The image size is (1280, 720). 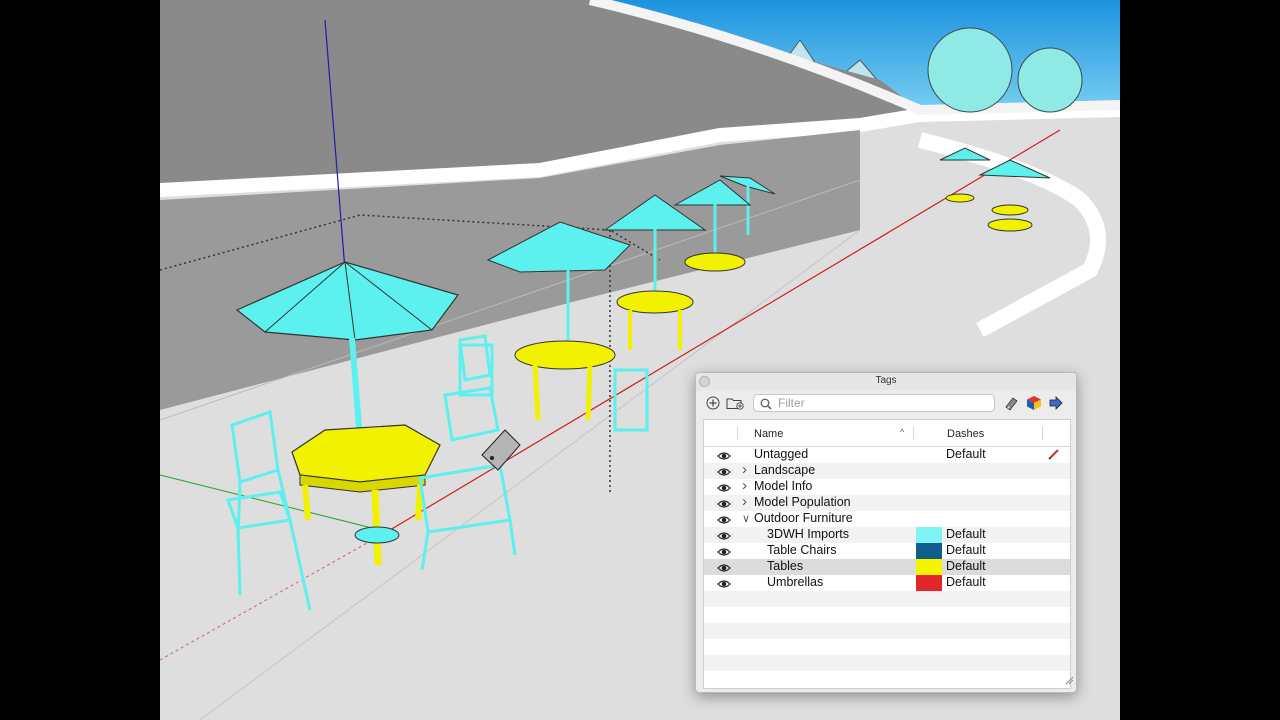 I want to click on tag-name: Untagged, so click(x=781, y=454).